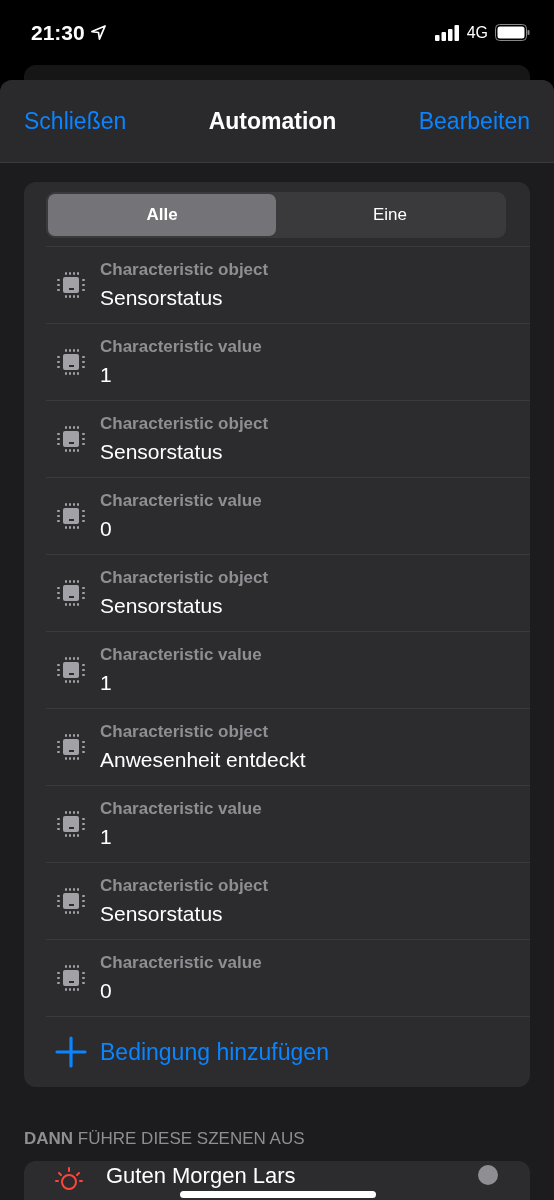 Image resolution: width=554 pixels, height=1200 pixels. Describe the element at coordinates (203, 760) in the screenshot. I see `condition-value: Anwesenheit entdeckt` at that location.